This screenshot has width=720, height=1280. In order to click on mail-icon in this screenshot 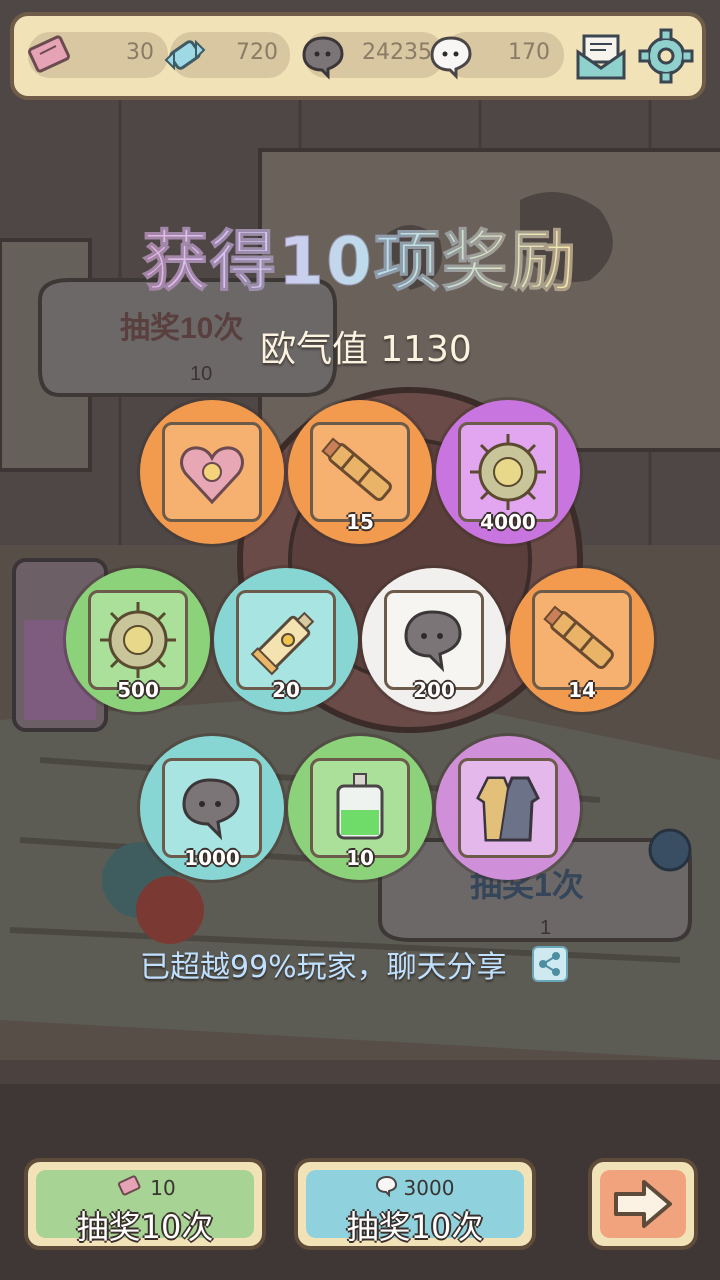, I will do `click(601, 56)`.